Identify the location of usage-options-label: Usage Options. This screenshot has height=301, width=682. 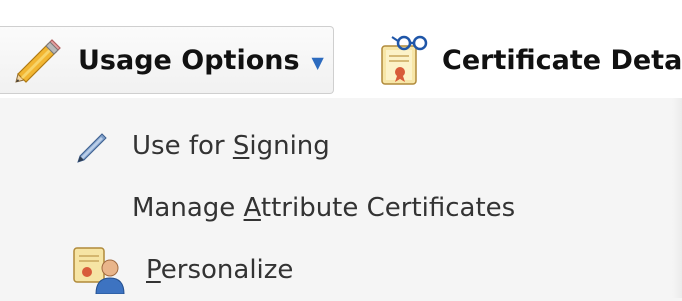
(189, 60).